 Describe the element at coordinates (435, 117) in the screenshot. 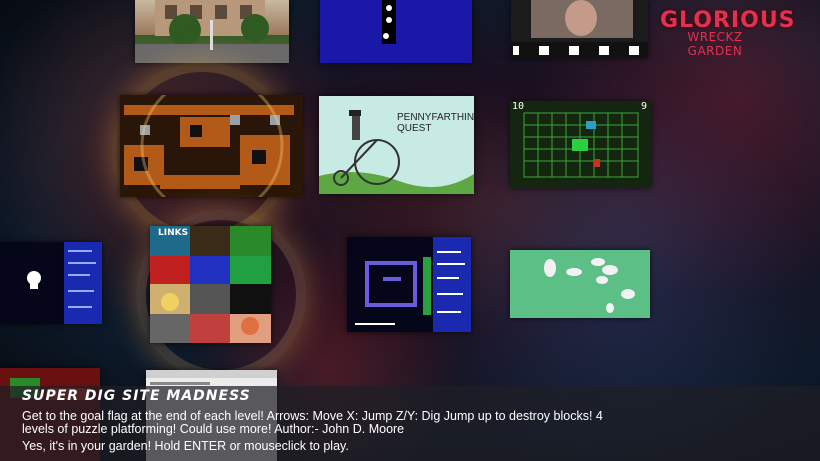

I see `pennyfarthing-title-line1: PENNYFARTHING` at that location.